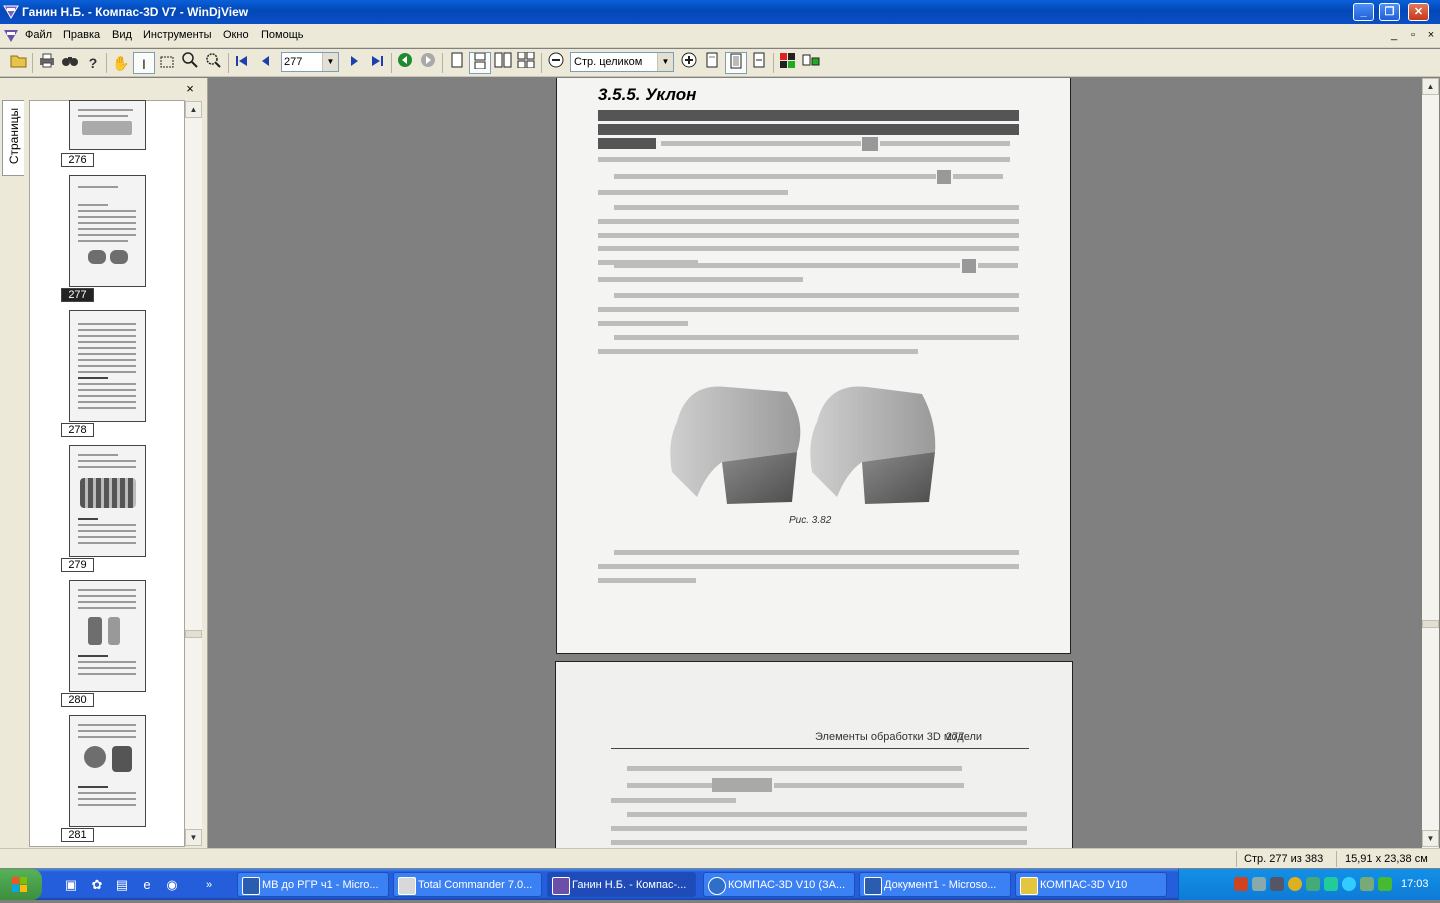 This screenshot has width=1440, height=903. Describe the element at coordinates (354, 63) in the screenshot. I see `next-page-button` at that location.